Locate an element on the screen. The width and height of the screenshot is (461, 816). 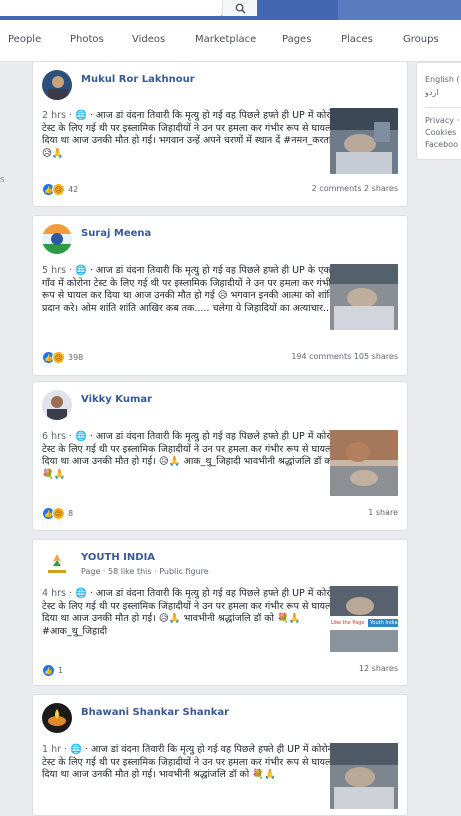
like-reaction-icon: 👍 is located at coordinates (48, 670).